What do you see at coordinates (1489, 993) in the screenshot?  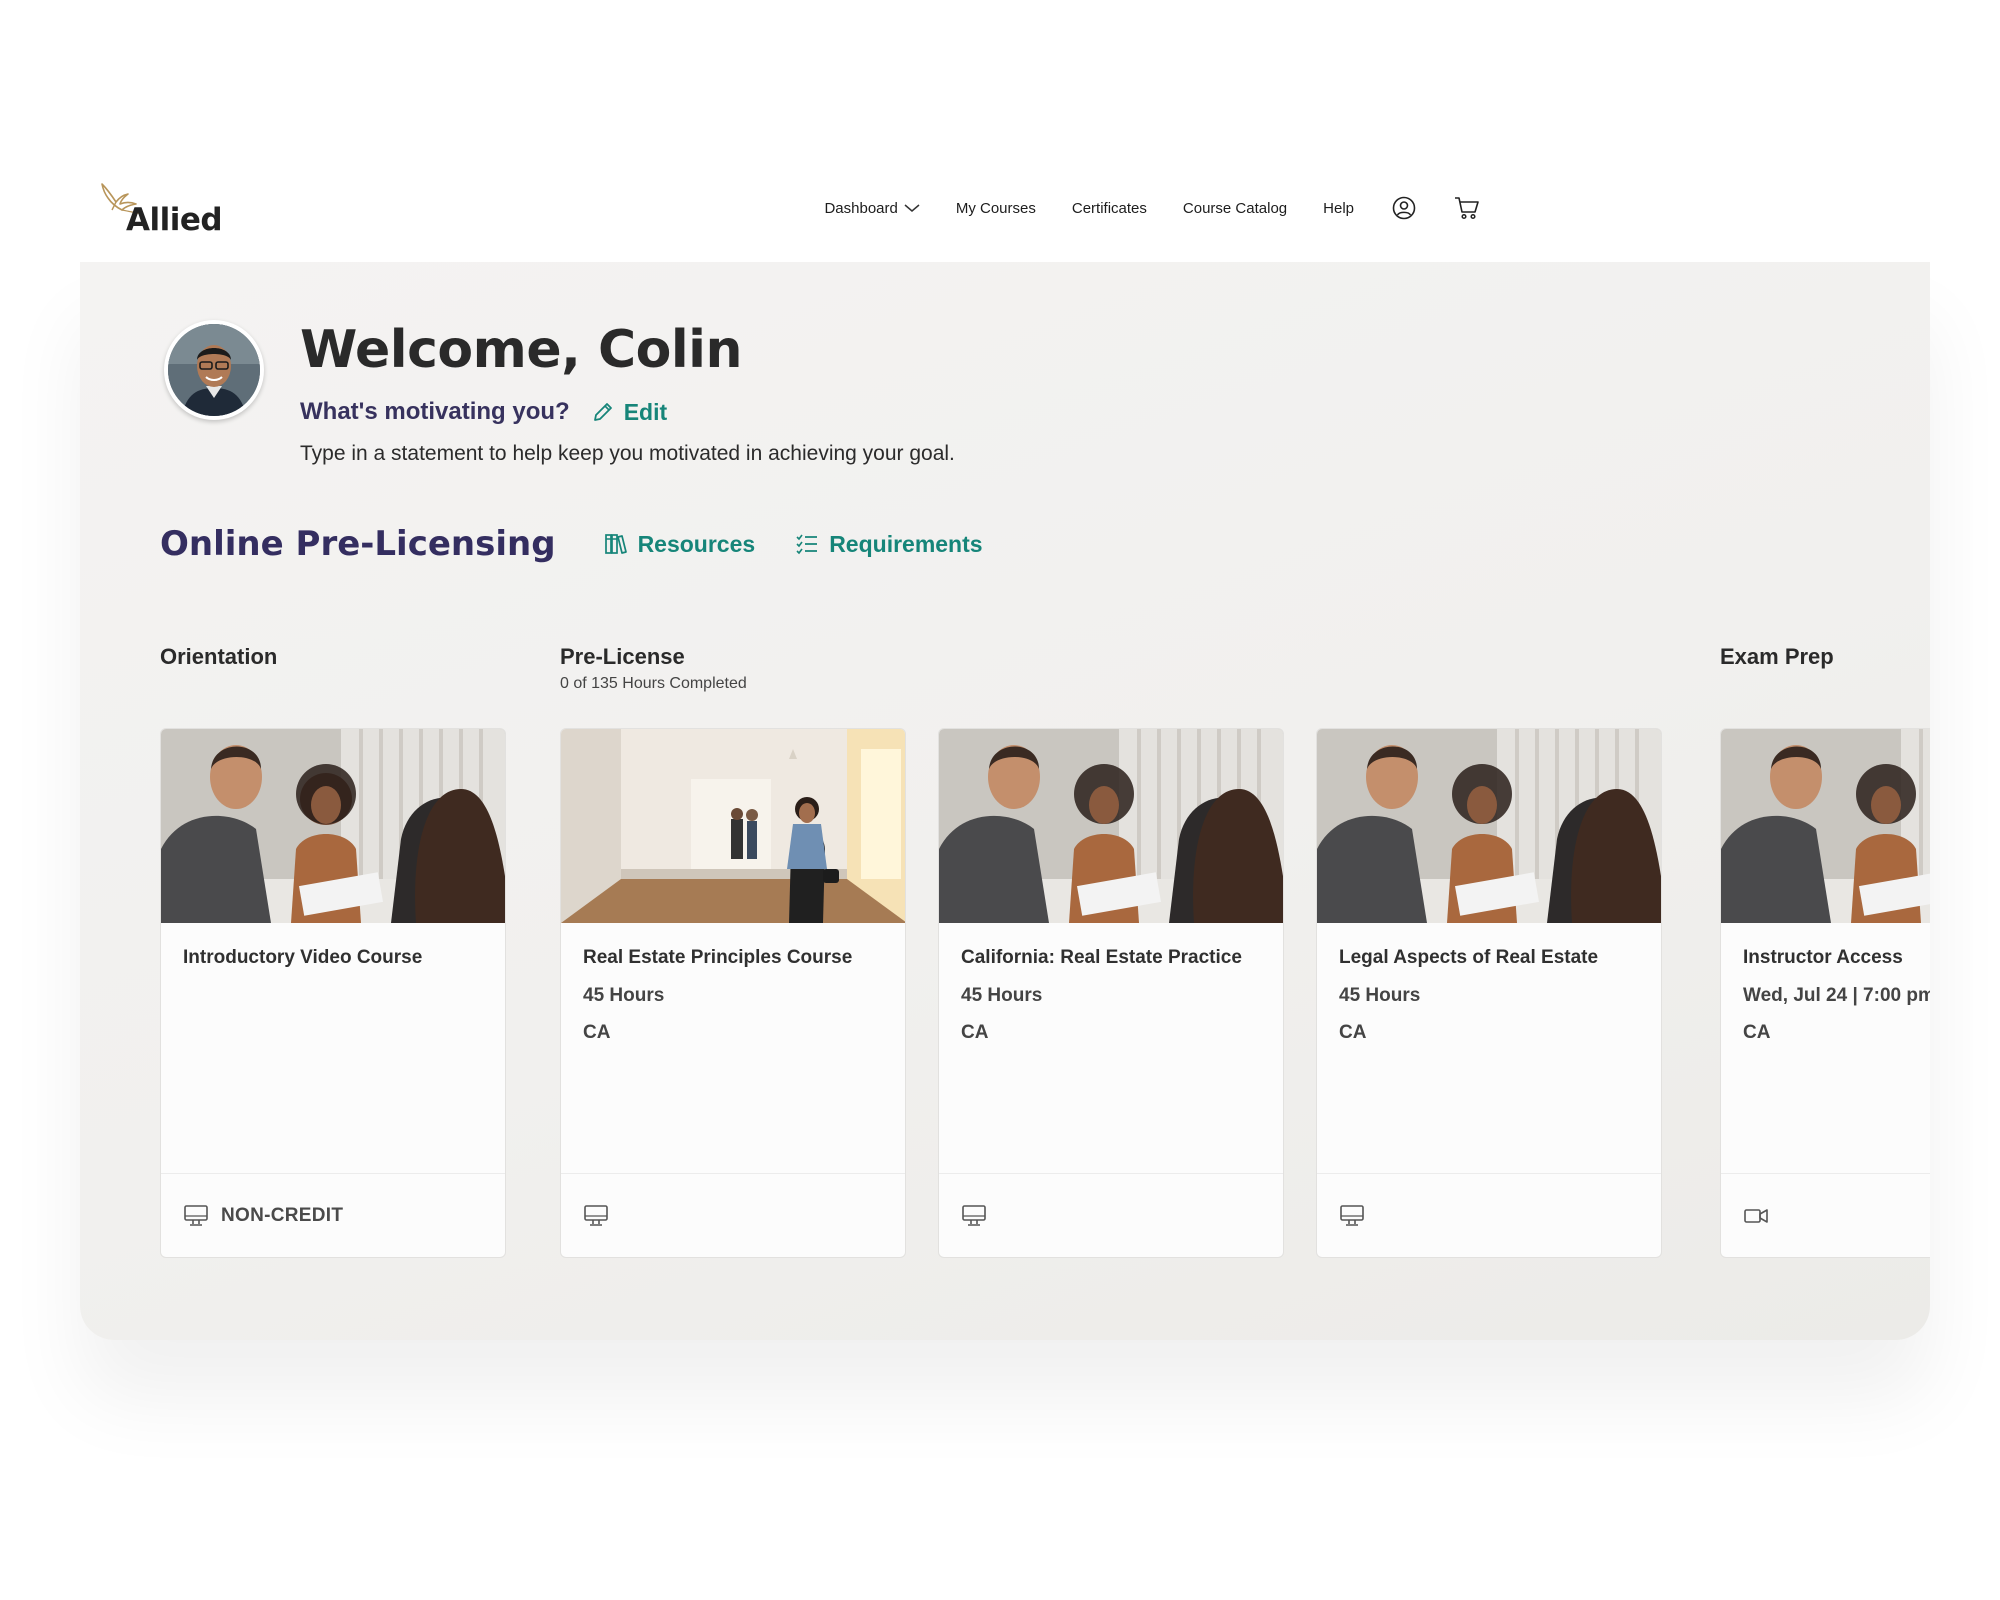 I see `course-card: Legal Aspects of Real Estate 45 Hours CA` at bounding box center [1489, 993].